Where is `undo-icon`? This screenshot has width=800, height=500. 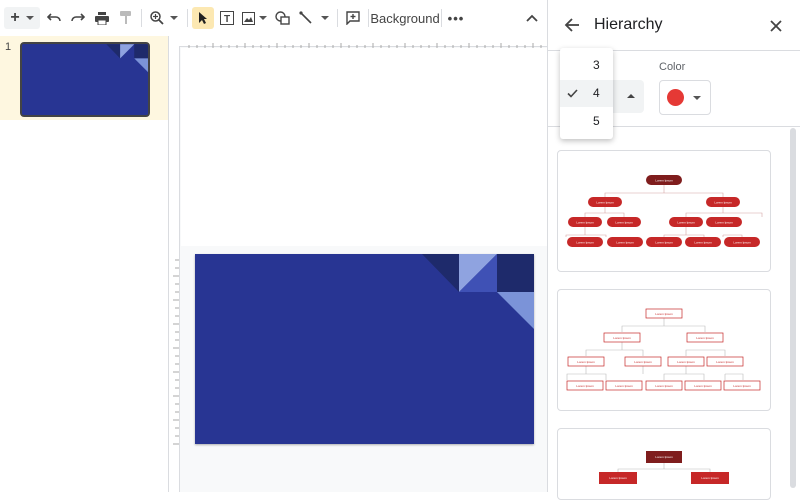 undo-icon is located at coordinates (54, 17).